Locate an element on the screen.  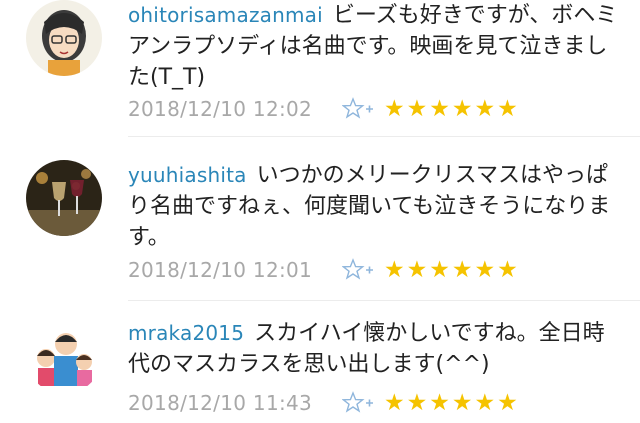
comment-username: ohitorisamazanmai is located at coordinates (225, 15).